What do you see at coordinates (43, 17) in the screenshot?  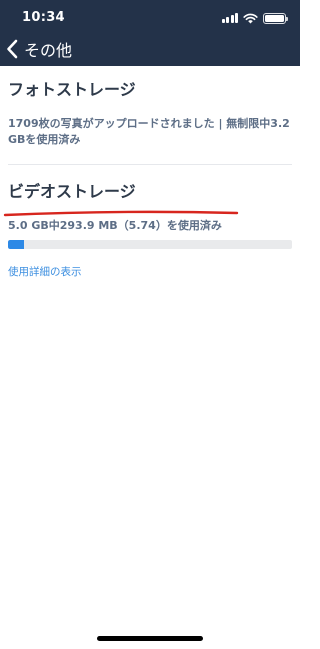 I see `status-time: 10:34` at bounding box center [43, 17].